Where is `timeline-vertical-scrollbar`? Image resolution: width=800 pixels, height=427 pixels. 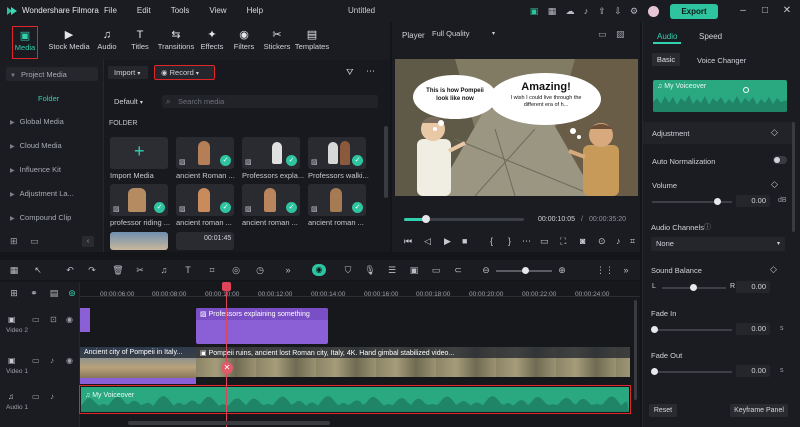 timeline-vertical-scrollbar is located at coordinates (635, 350).